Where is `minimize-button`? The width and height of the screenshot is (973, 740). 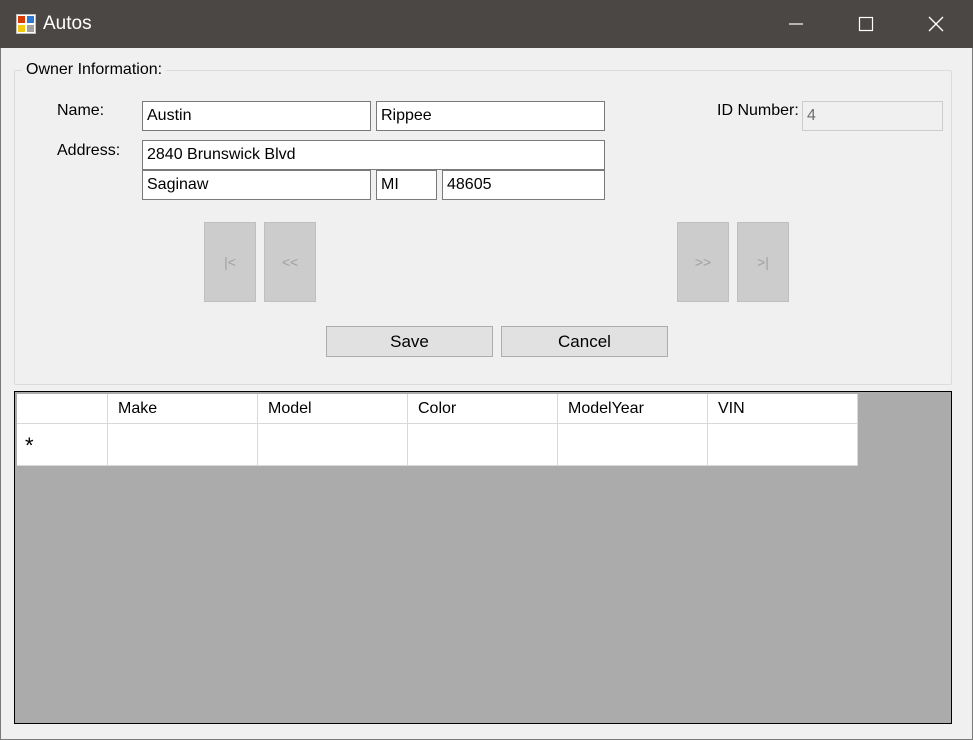
minimize-button is located at coordinates (796, 24).